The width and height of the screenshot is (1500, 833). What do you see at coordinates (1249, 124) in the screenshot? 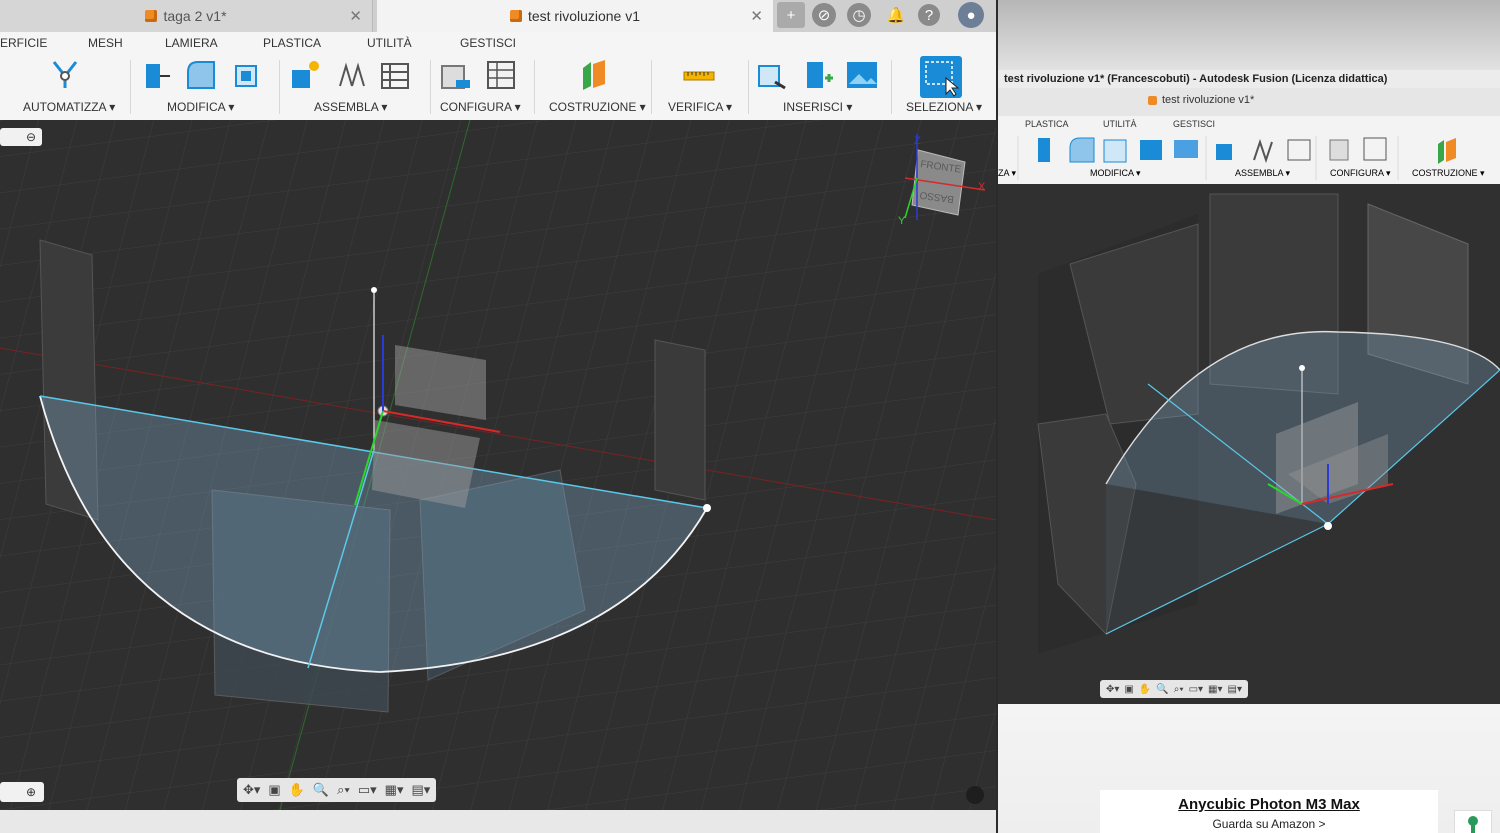
I see `workspace-menu-bar: PLASTICA UTILITÀ GESTISCI` at bounding box center [1249, 124].